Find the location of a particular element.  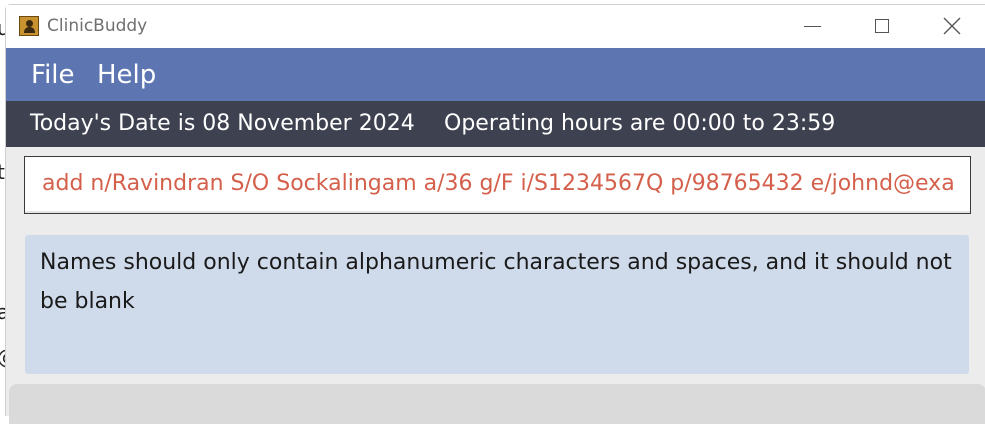

maximize-button is located at coordinates (882, 26).